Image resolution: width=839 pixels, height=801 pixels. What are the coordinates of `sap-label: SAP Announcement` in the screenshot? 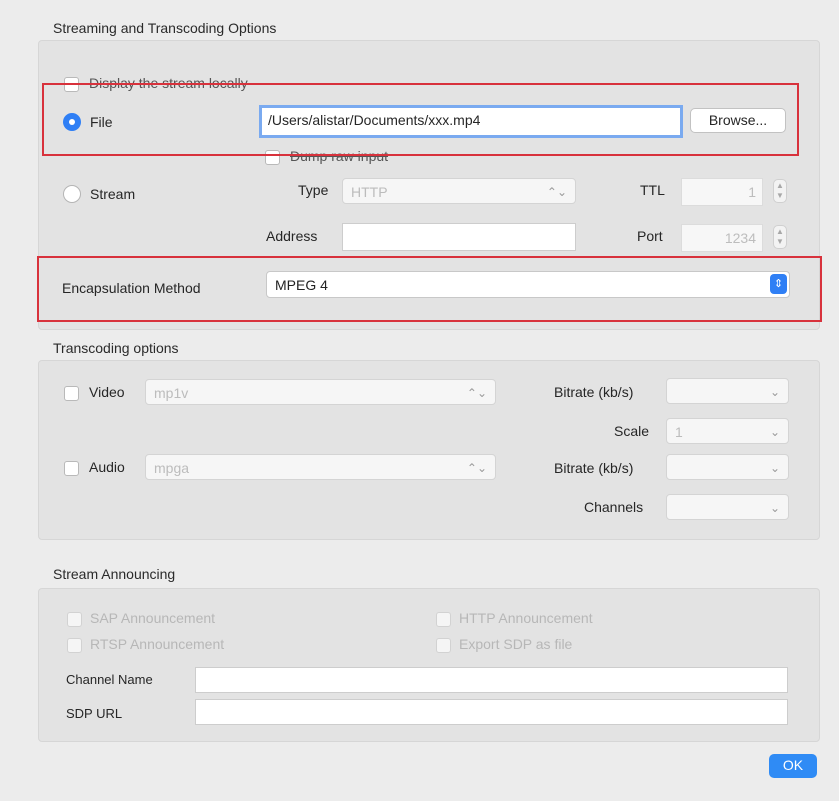 It's located at (153, 618).